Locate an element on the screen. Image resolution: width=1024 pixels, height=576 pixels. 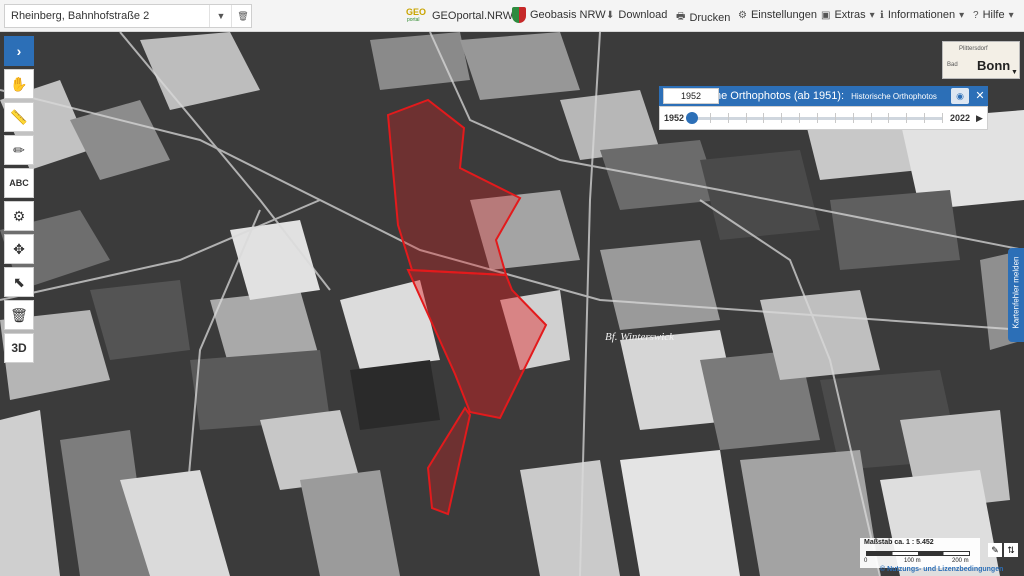
hand-tool-button: ✋ is located at coordinates (19, 84).